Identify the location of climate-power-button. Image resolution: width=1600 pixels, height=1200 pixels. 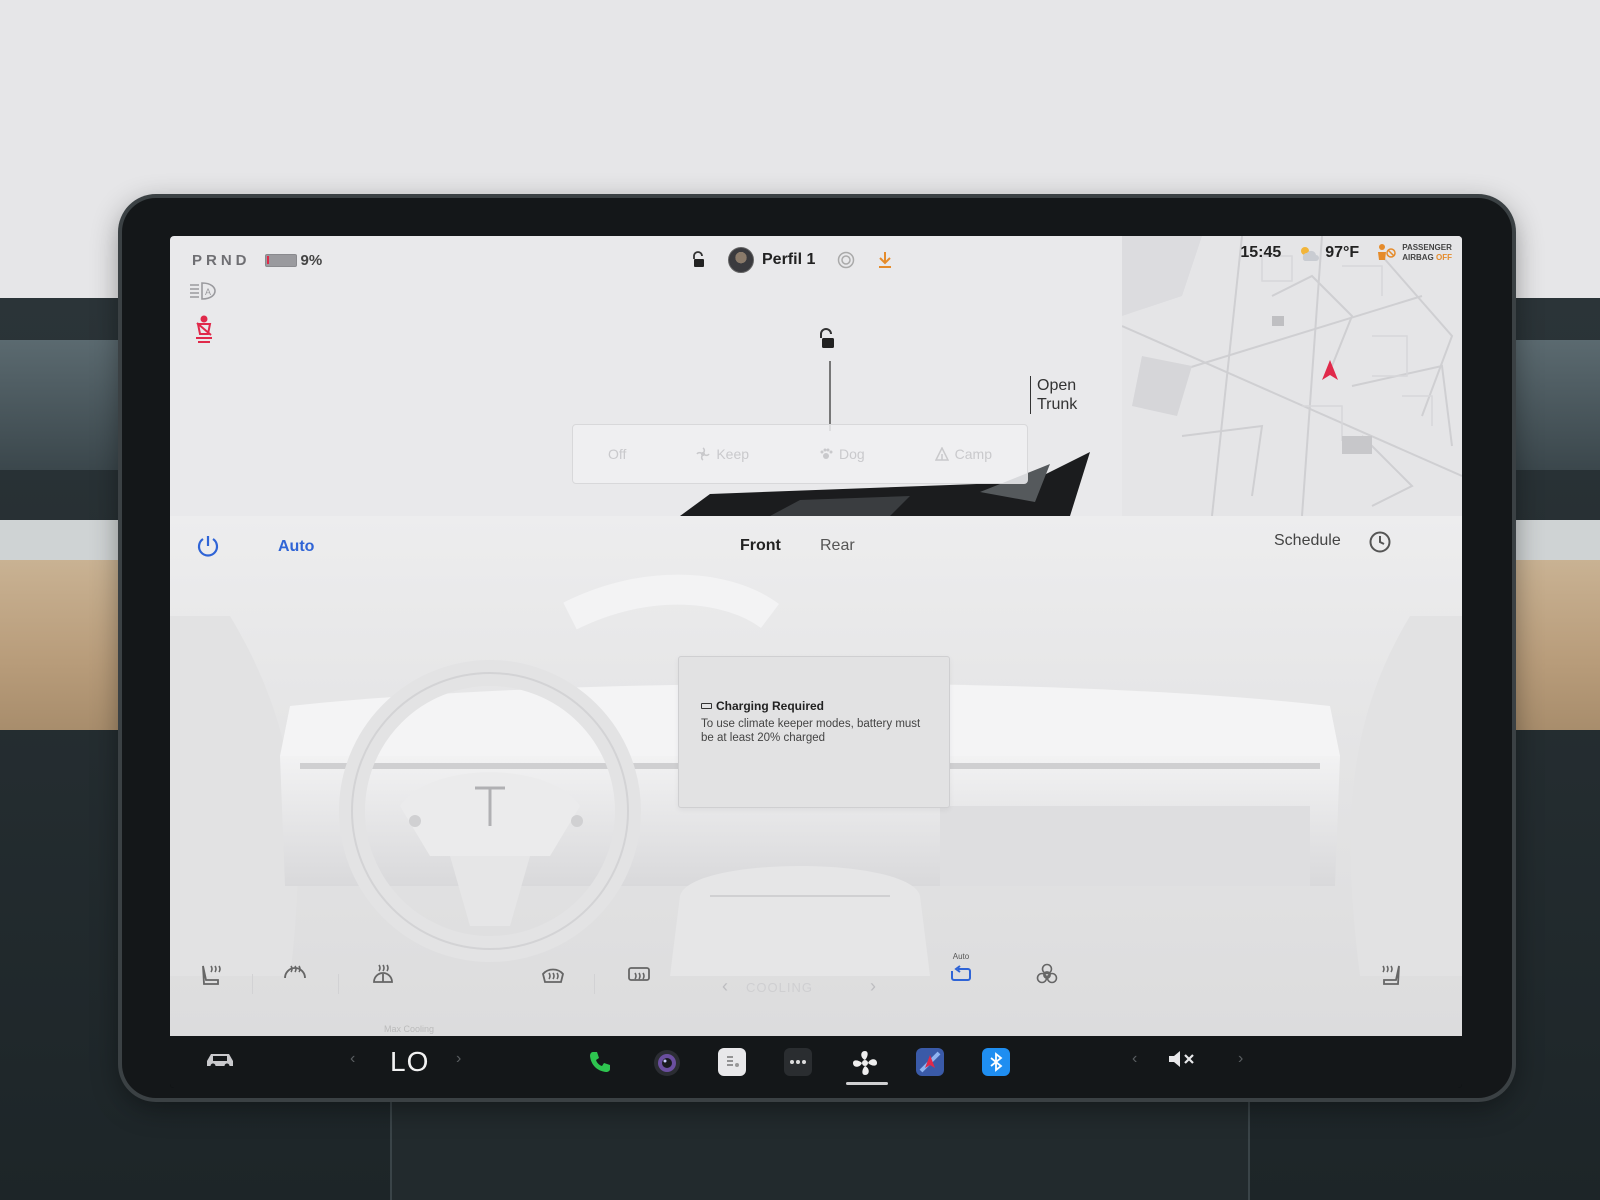
(208, 548).